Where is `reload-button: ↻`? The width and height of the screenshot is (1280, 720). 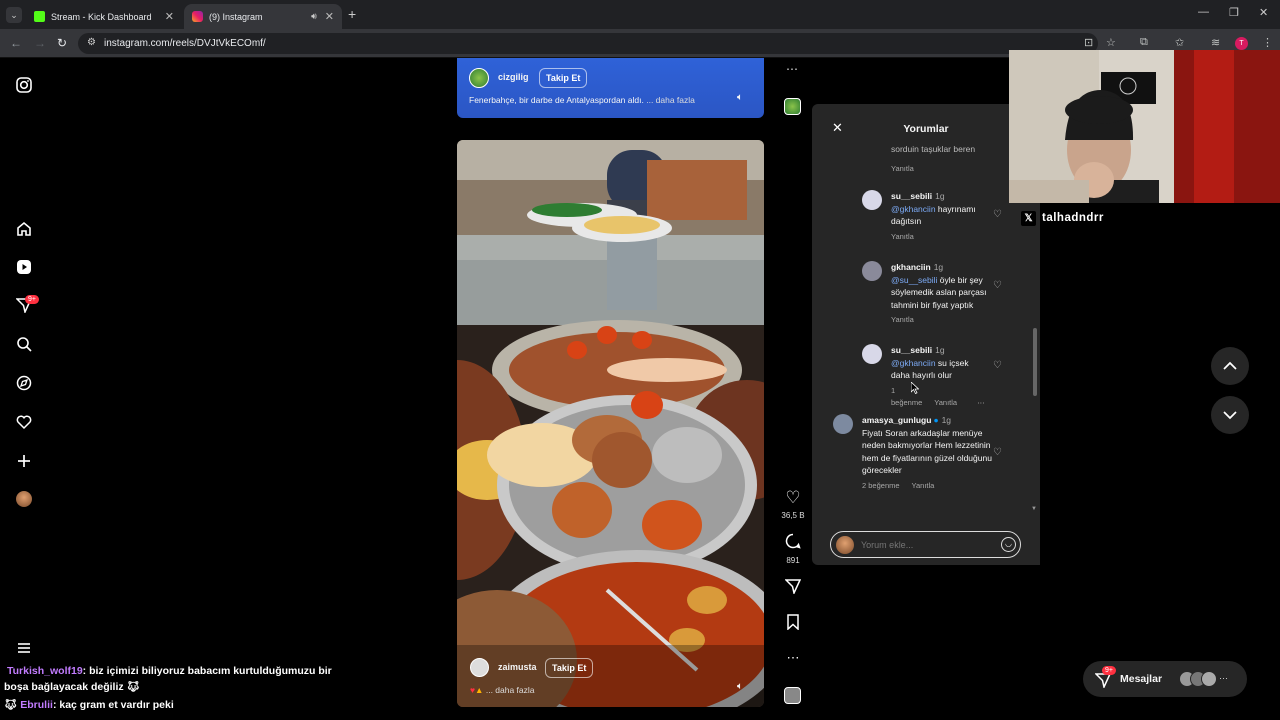 reload-button: ↻ is located at coordinates (62, 43).